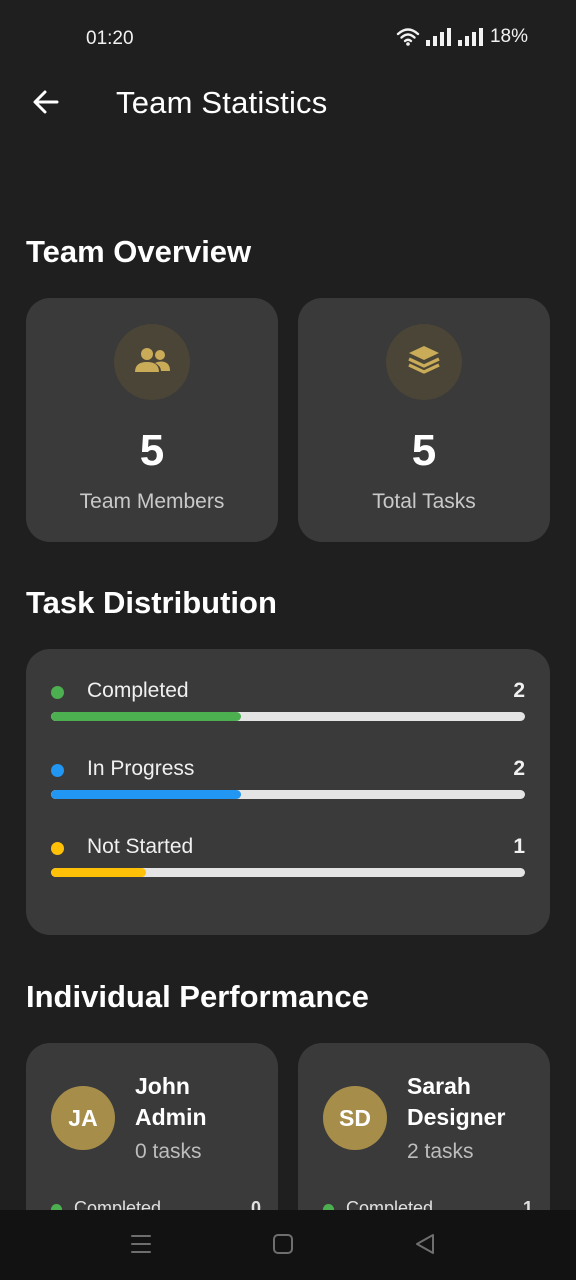 The height and width of the screenshot is (1280, 576). I want to click on recent-apps-button, so click(141, 1246).